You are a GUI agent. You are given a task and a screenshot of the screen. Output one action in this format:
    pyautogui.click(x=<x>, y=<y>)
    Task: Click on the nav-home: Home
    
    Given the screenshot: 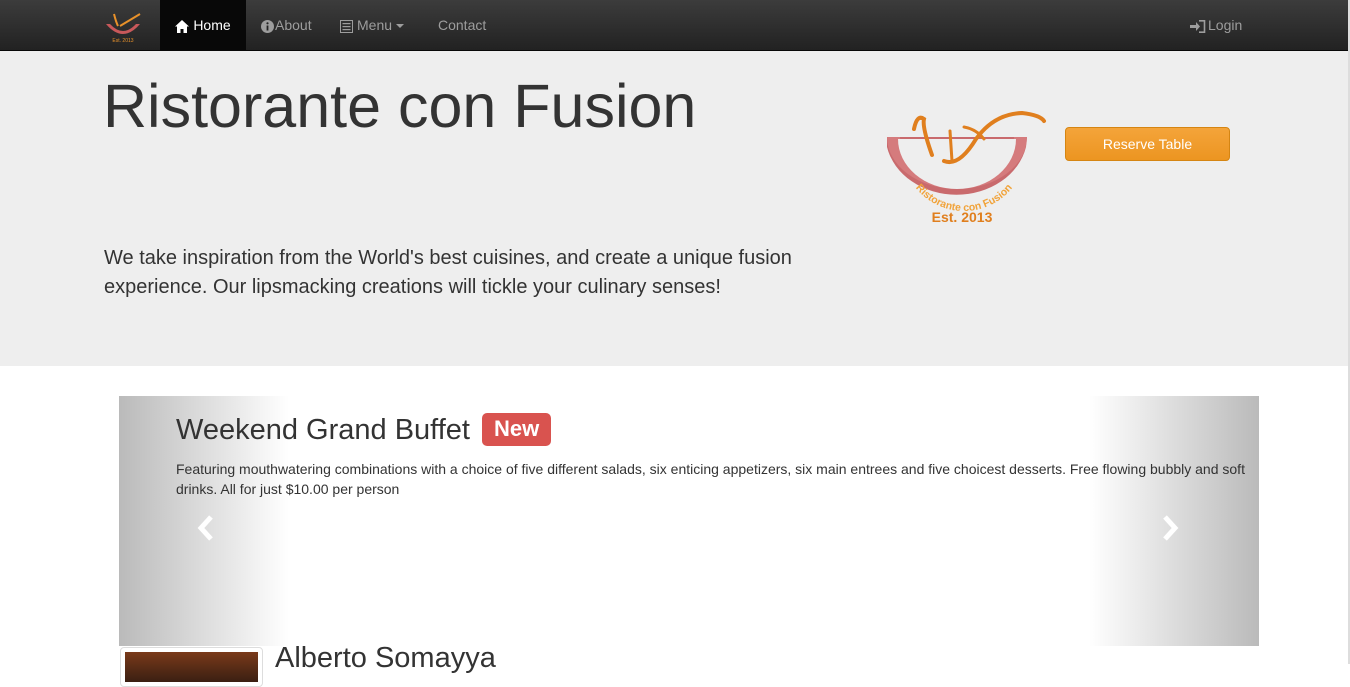 What is the action you would take?
    pyautogui.click(x=203, y=25)
    